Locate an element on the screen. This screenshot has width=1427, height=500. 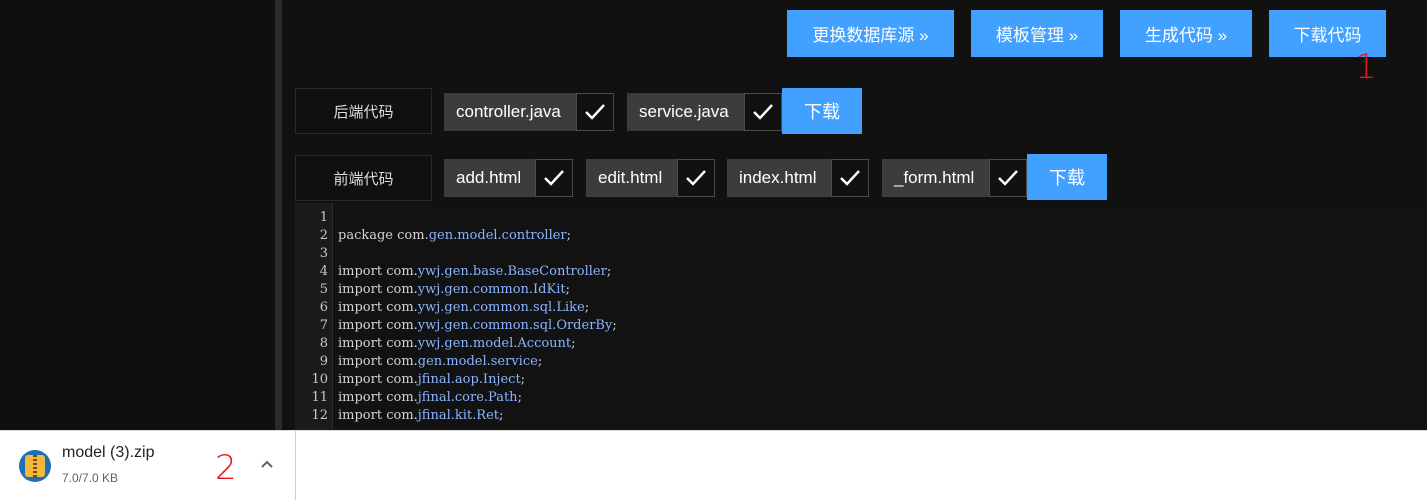
line-number: 2 is located at coordinates (323, 235).